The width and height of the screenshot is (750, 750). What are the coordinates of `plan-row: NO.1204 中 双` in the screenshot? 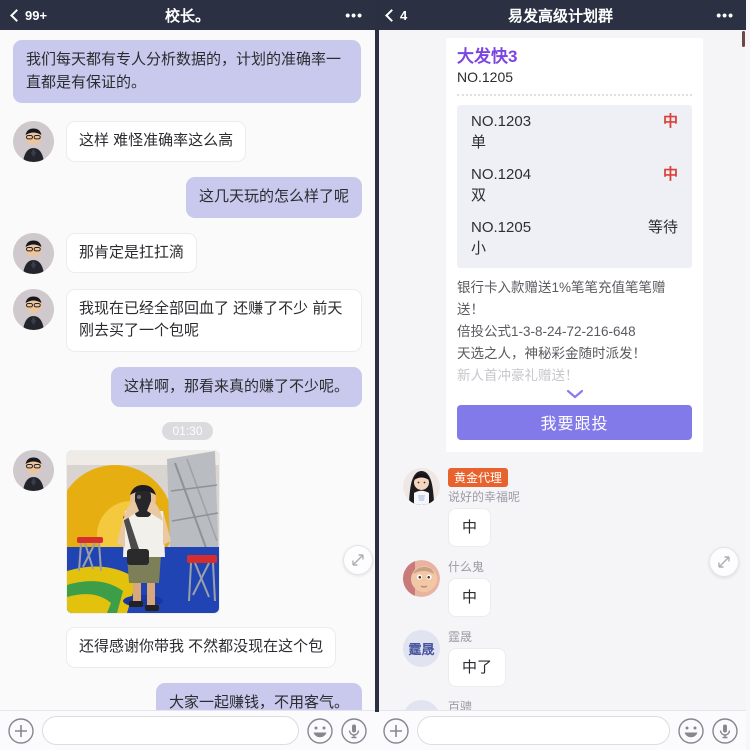 It's located at (574, 186).